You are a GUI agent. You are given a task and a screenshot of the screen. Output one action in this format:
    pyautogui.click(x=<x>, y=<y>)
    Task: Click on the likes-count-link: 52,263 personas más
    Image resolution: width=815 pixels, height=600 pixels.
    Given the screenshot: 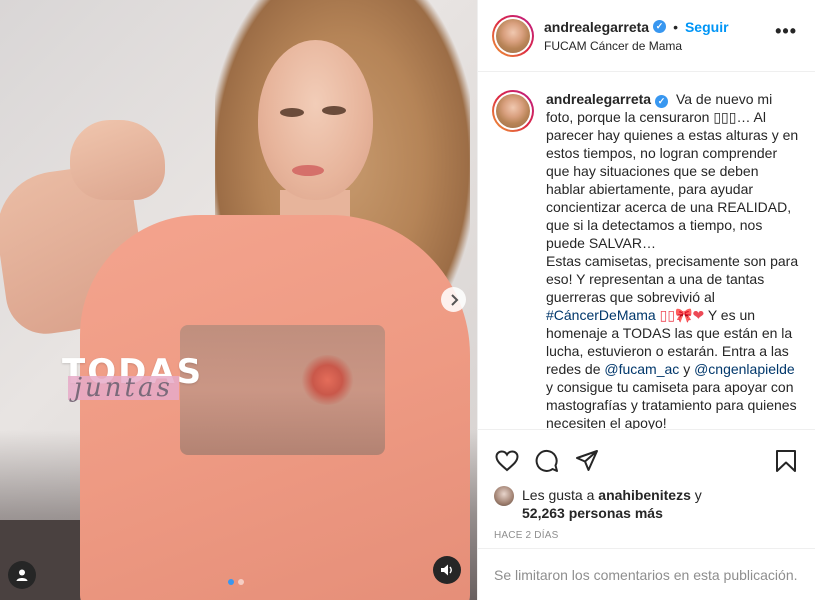 What is the action you would take?
    pyautogui.click(x=592, y=513)
    